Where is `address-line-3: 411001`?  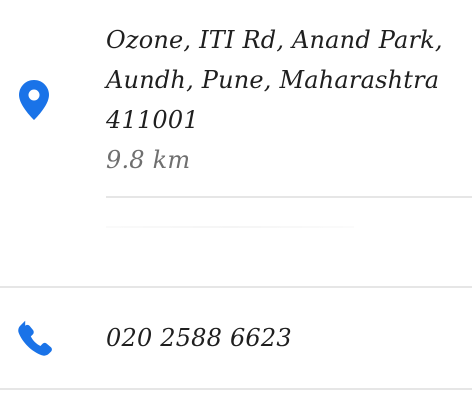 address-line-3: 411001 is located at coordinates (152, 120).